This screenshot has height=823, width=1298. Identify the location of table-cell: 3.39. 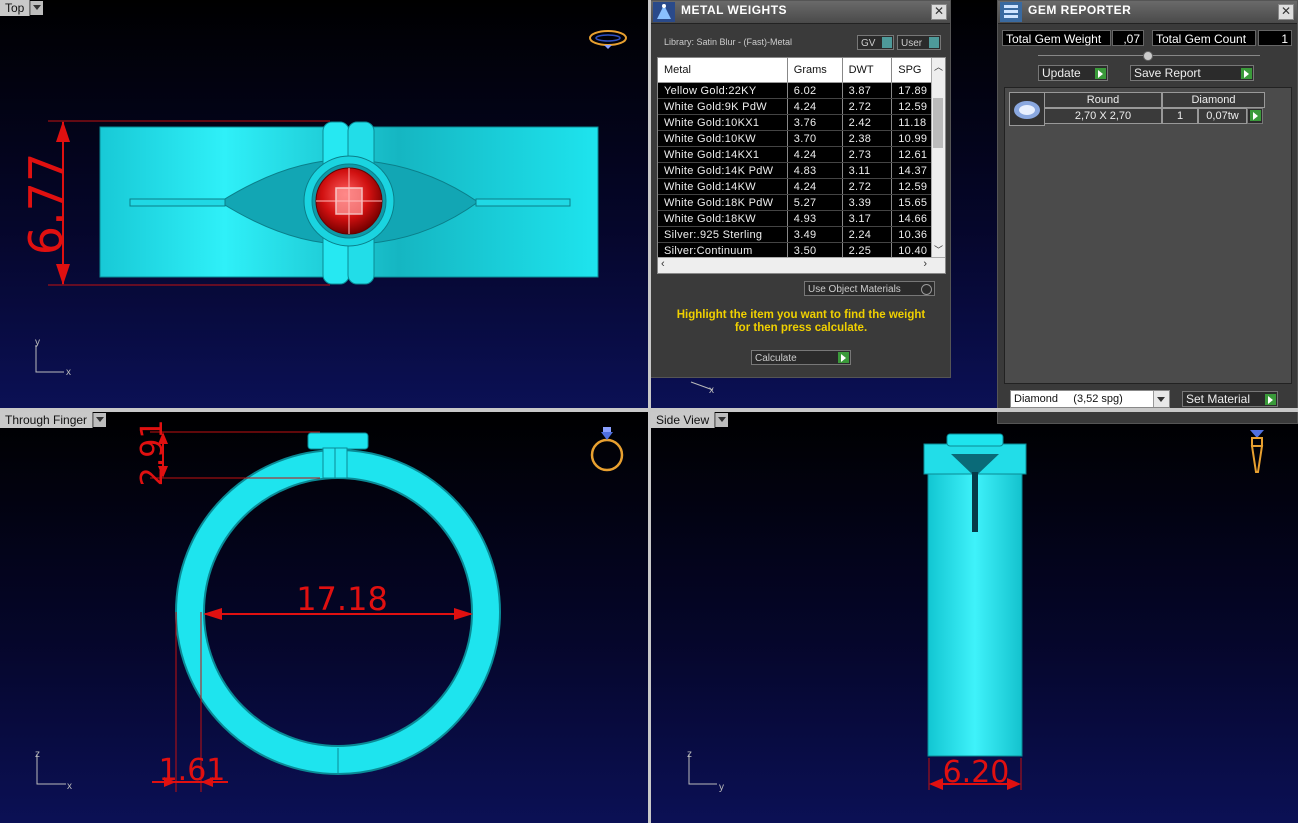
(867, 202).